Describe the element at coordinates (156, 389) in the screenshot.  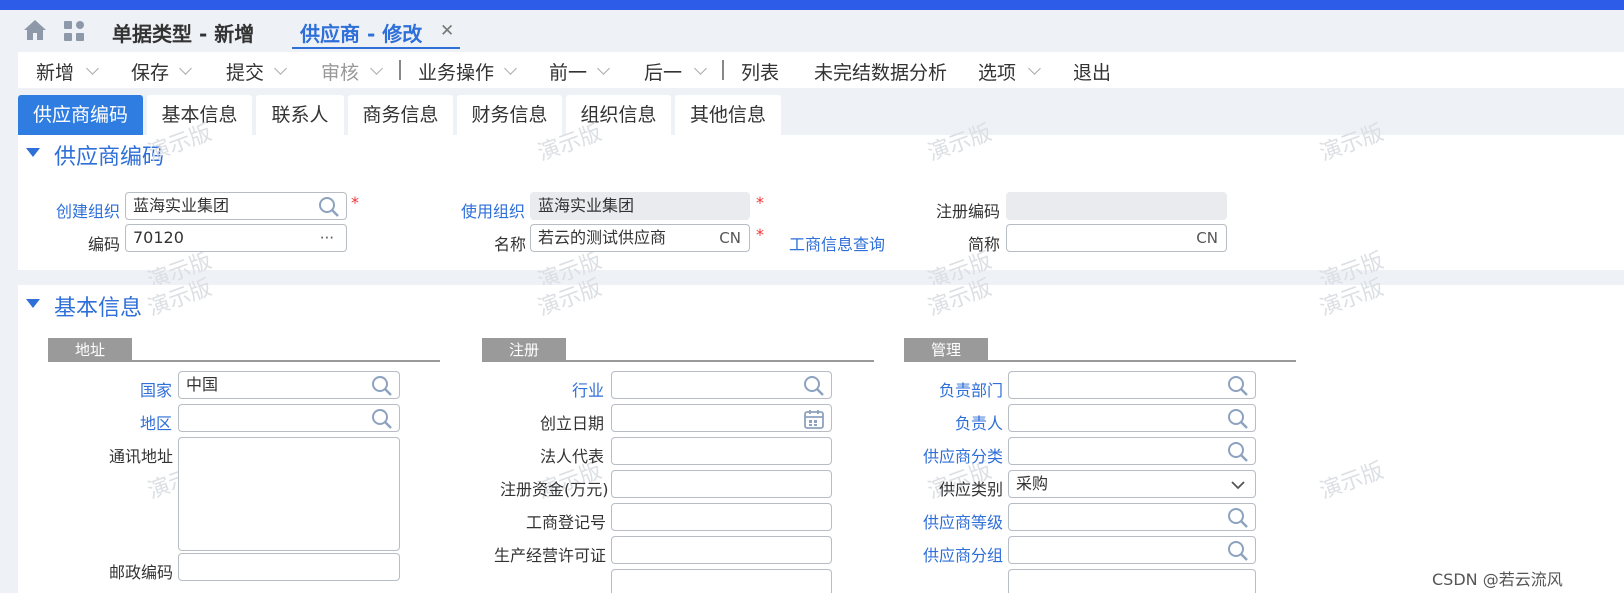
I see `country-label: 国家` at that location.